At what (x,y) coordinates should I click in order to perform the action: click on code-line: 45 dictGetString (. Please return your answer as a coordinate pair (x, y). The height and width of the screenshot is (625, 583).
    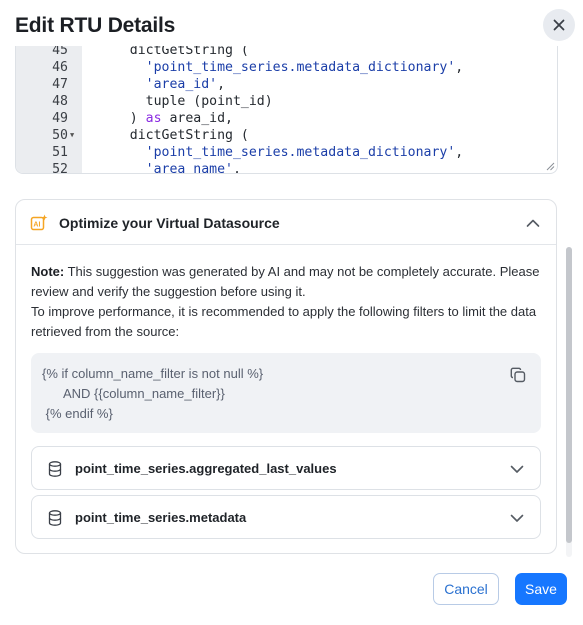
    Looking at the image, I should click on (286, 52).